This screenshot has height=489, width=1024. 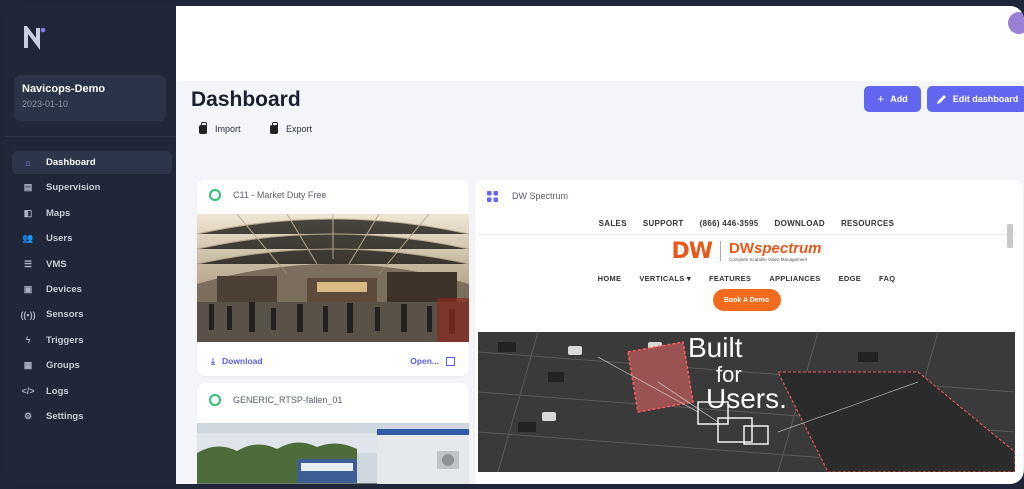 What do you see at coordinates (720, 251) in the screenshot?
I see `brand-separator` at bounding box center [720, 251].